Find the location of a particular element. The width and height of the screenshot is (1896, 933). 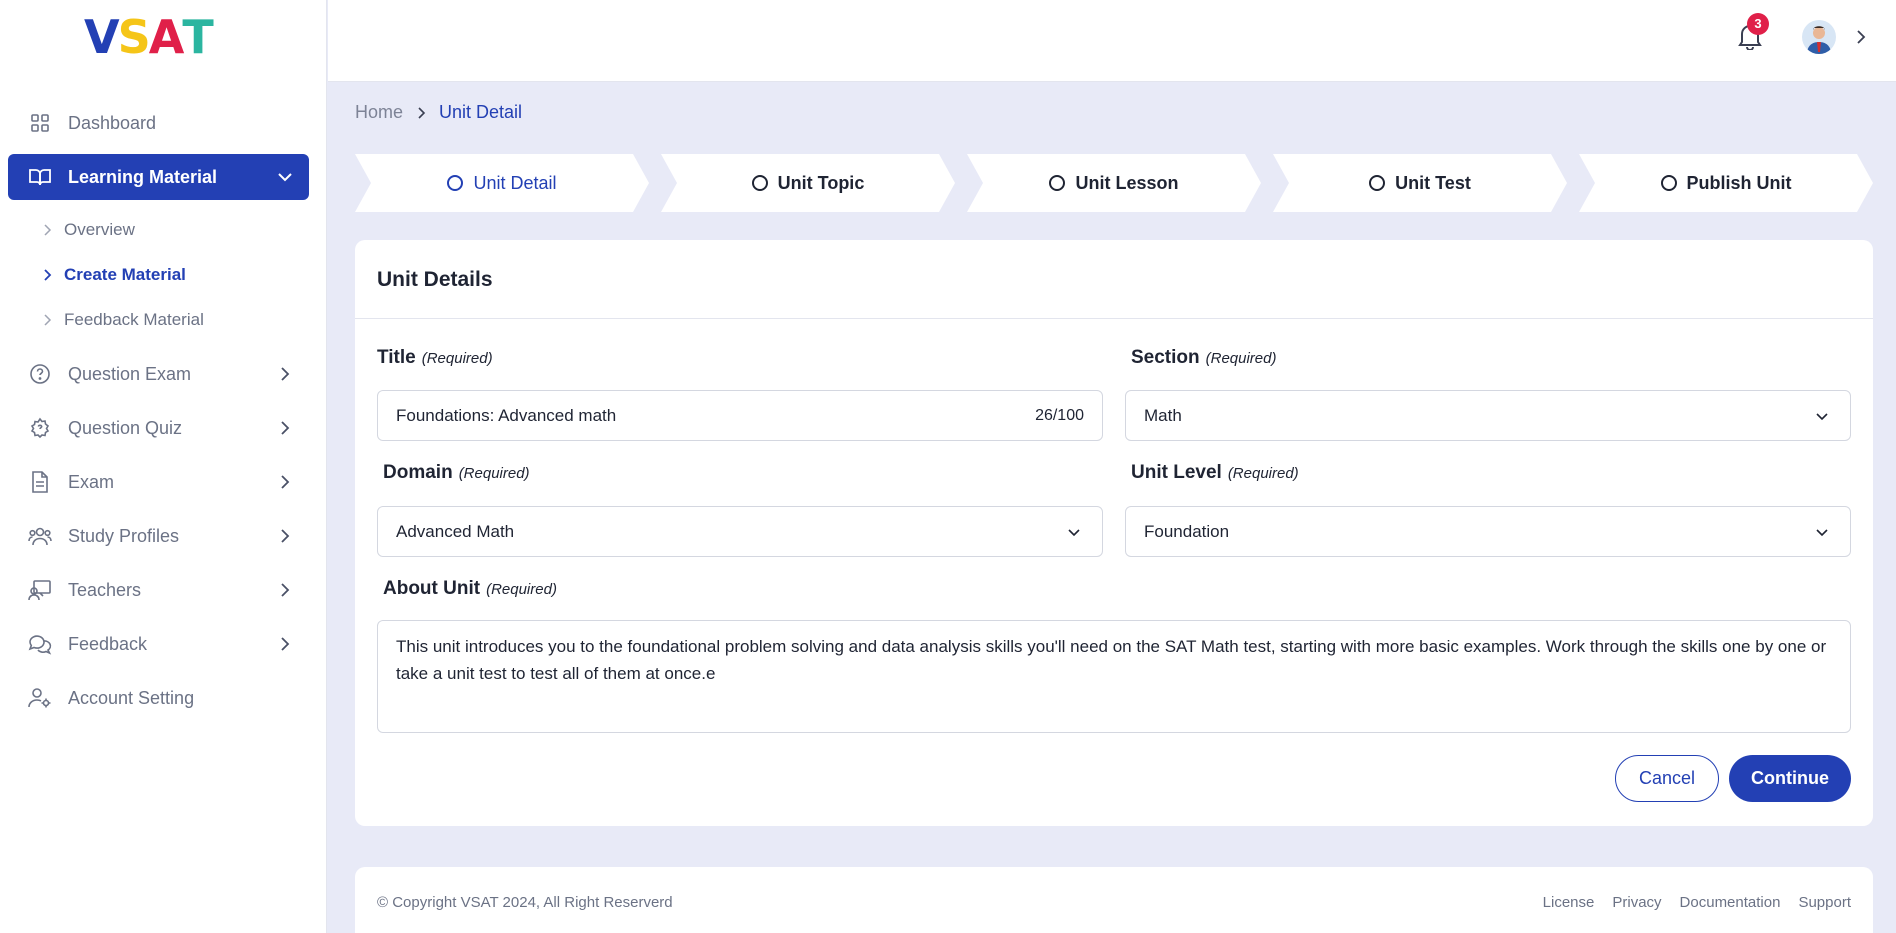

avatar is located at coordinates (1819, 37).